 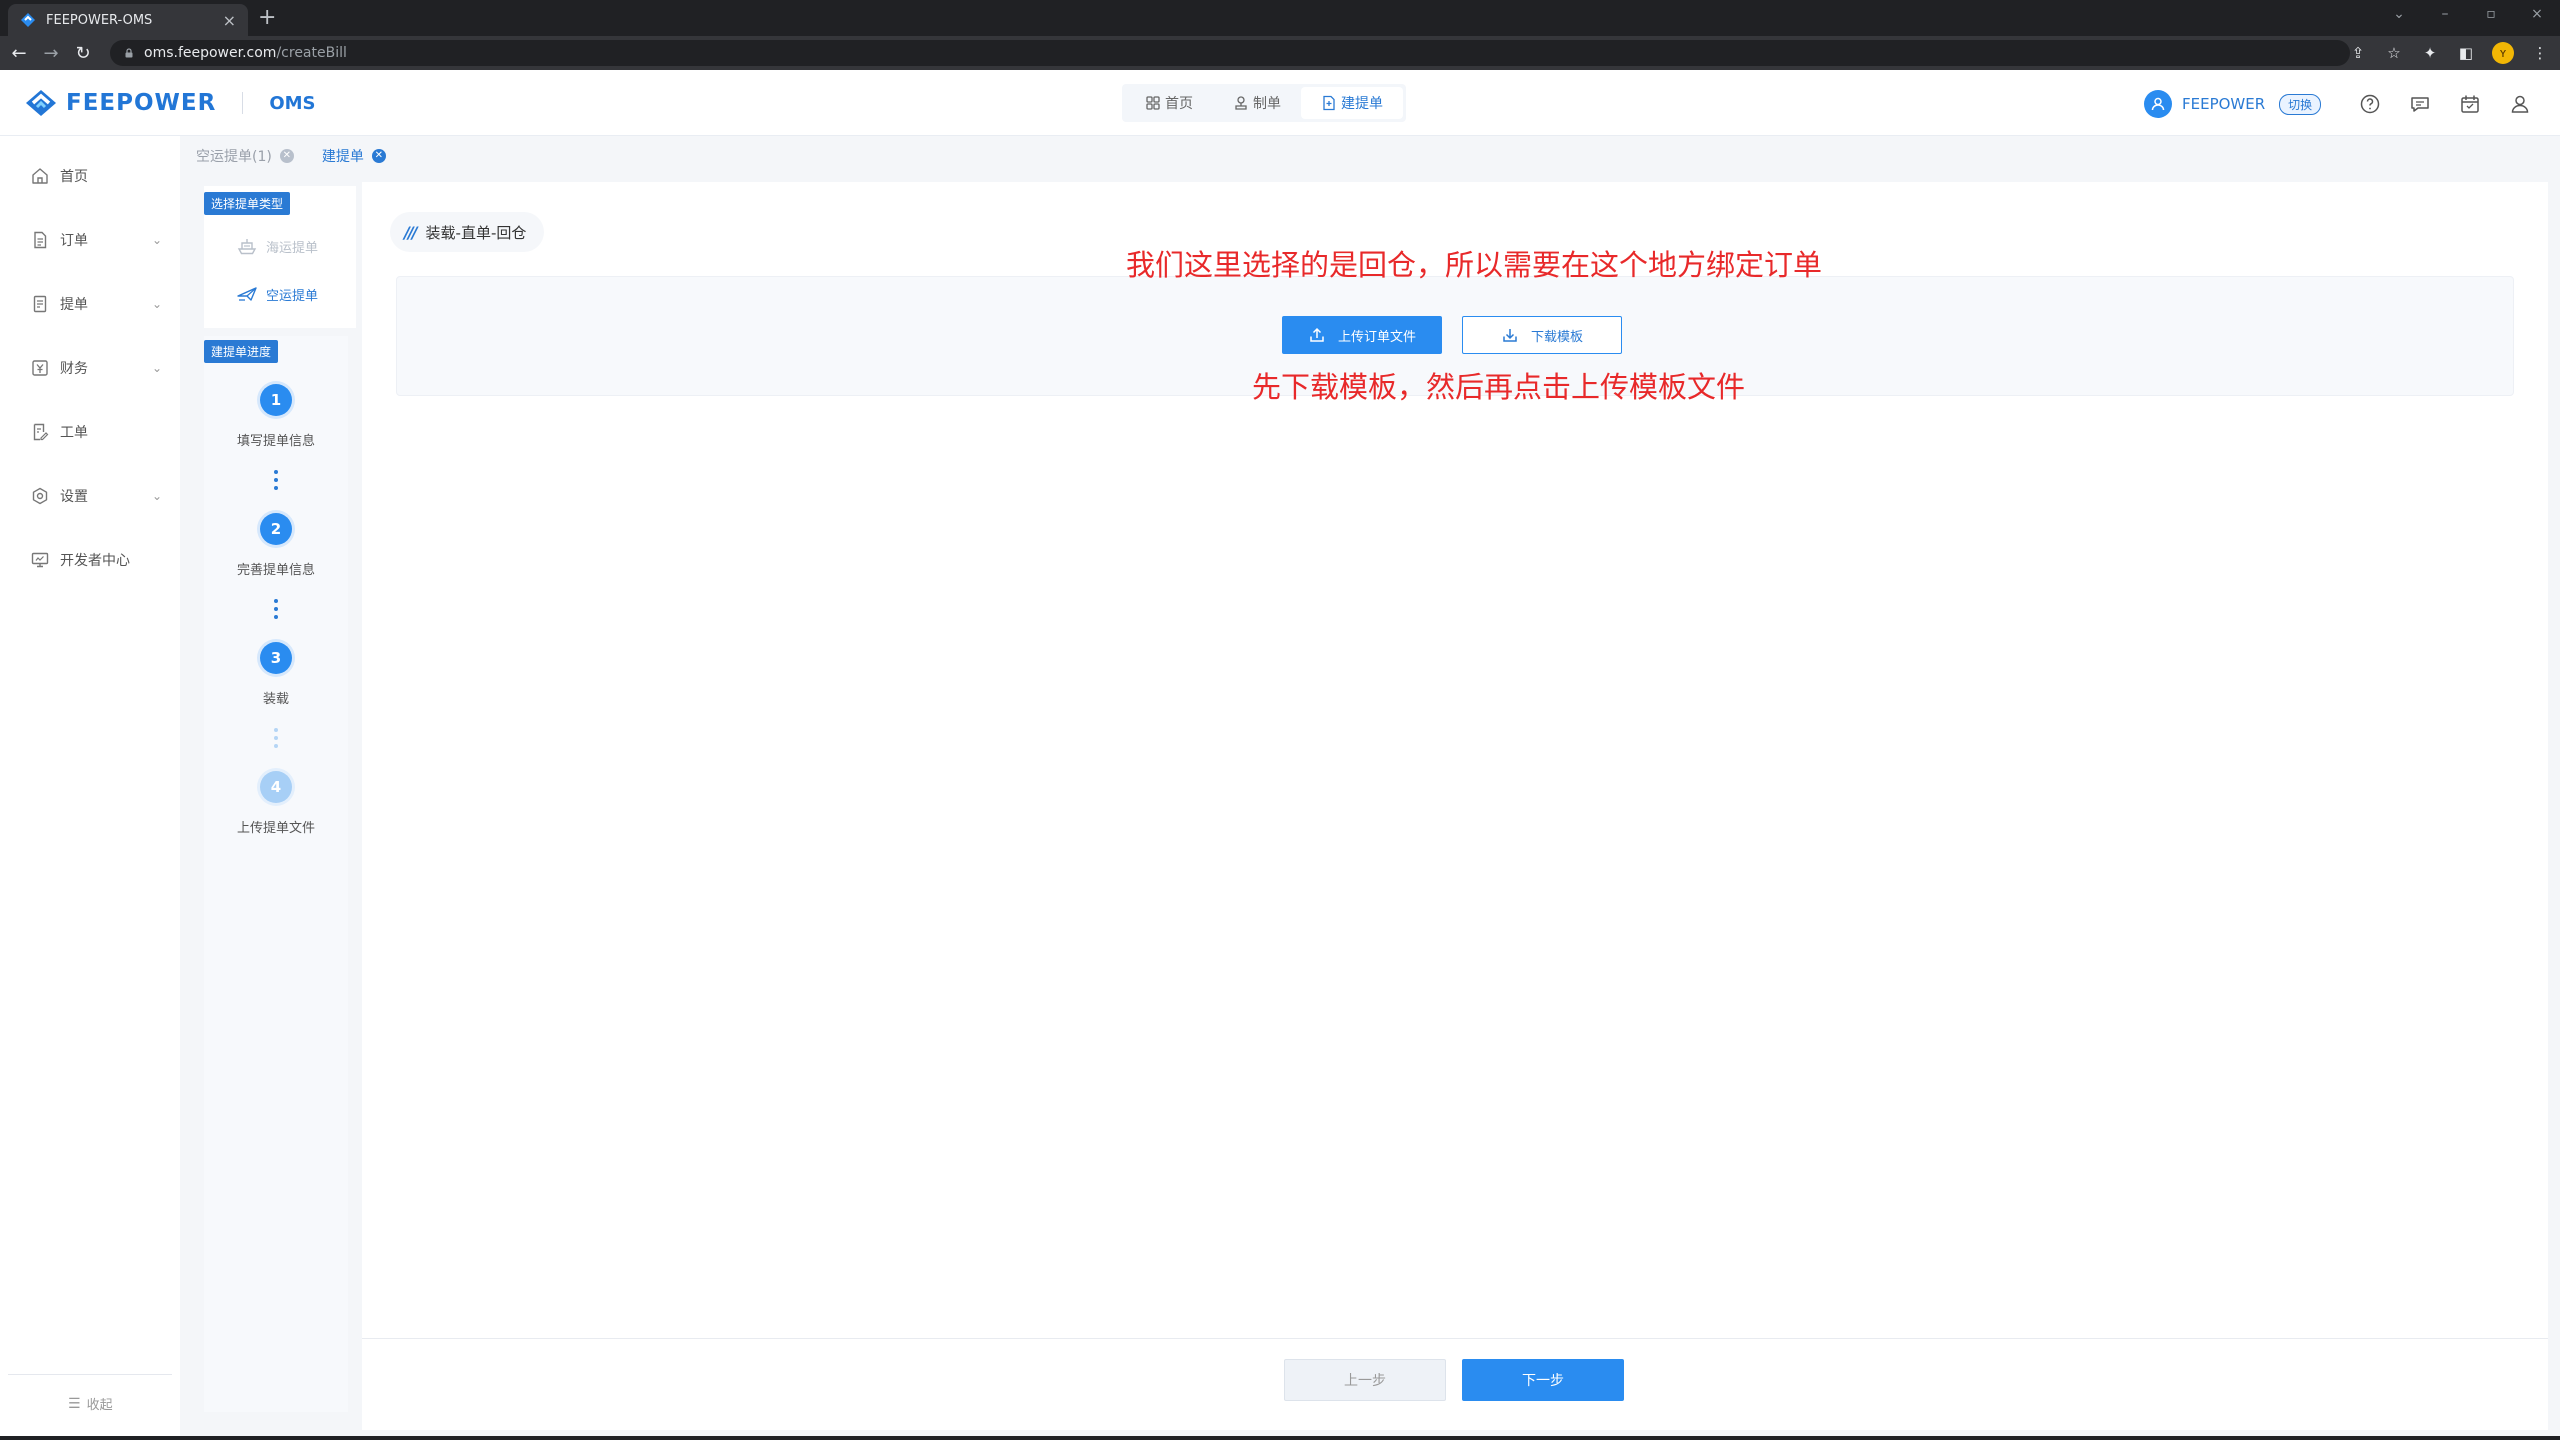 I want to click on feepower-favicon-icon, so click(x=28, y=20).